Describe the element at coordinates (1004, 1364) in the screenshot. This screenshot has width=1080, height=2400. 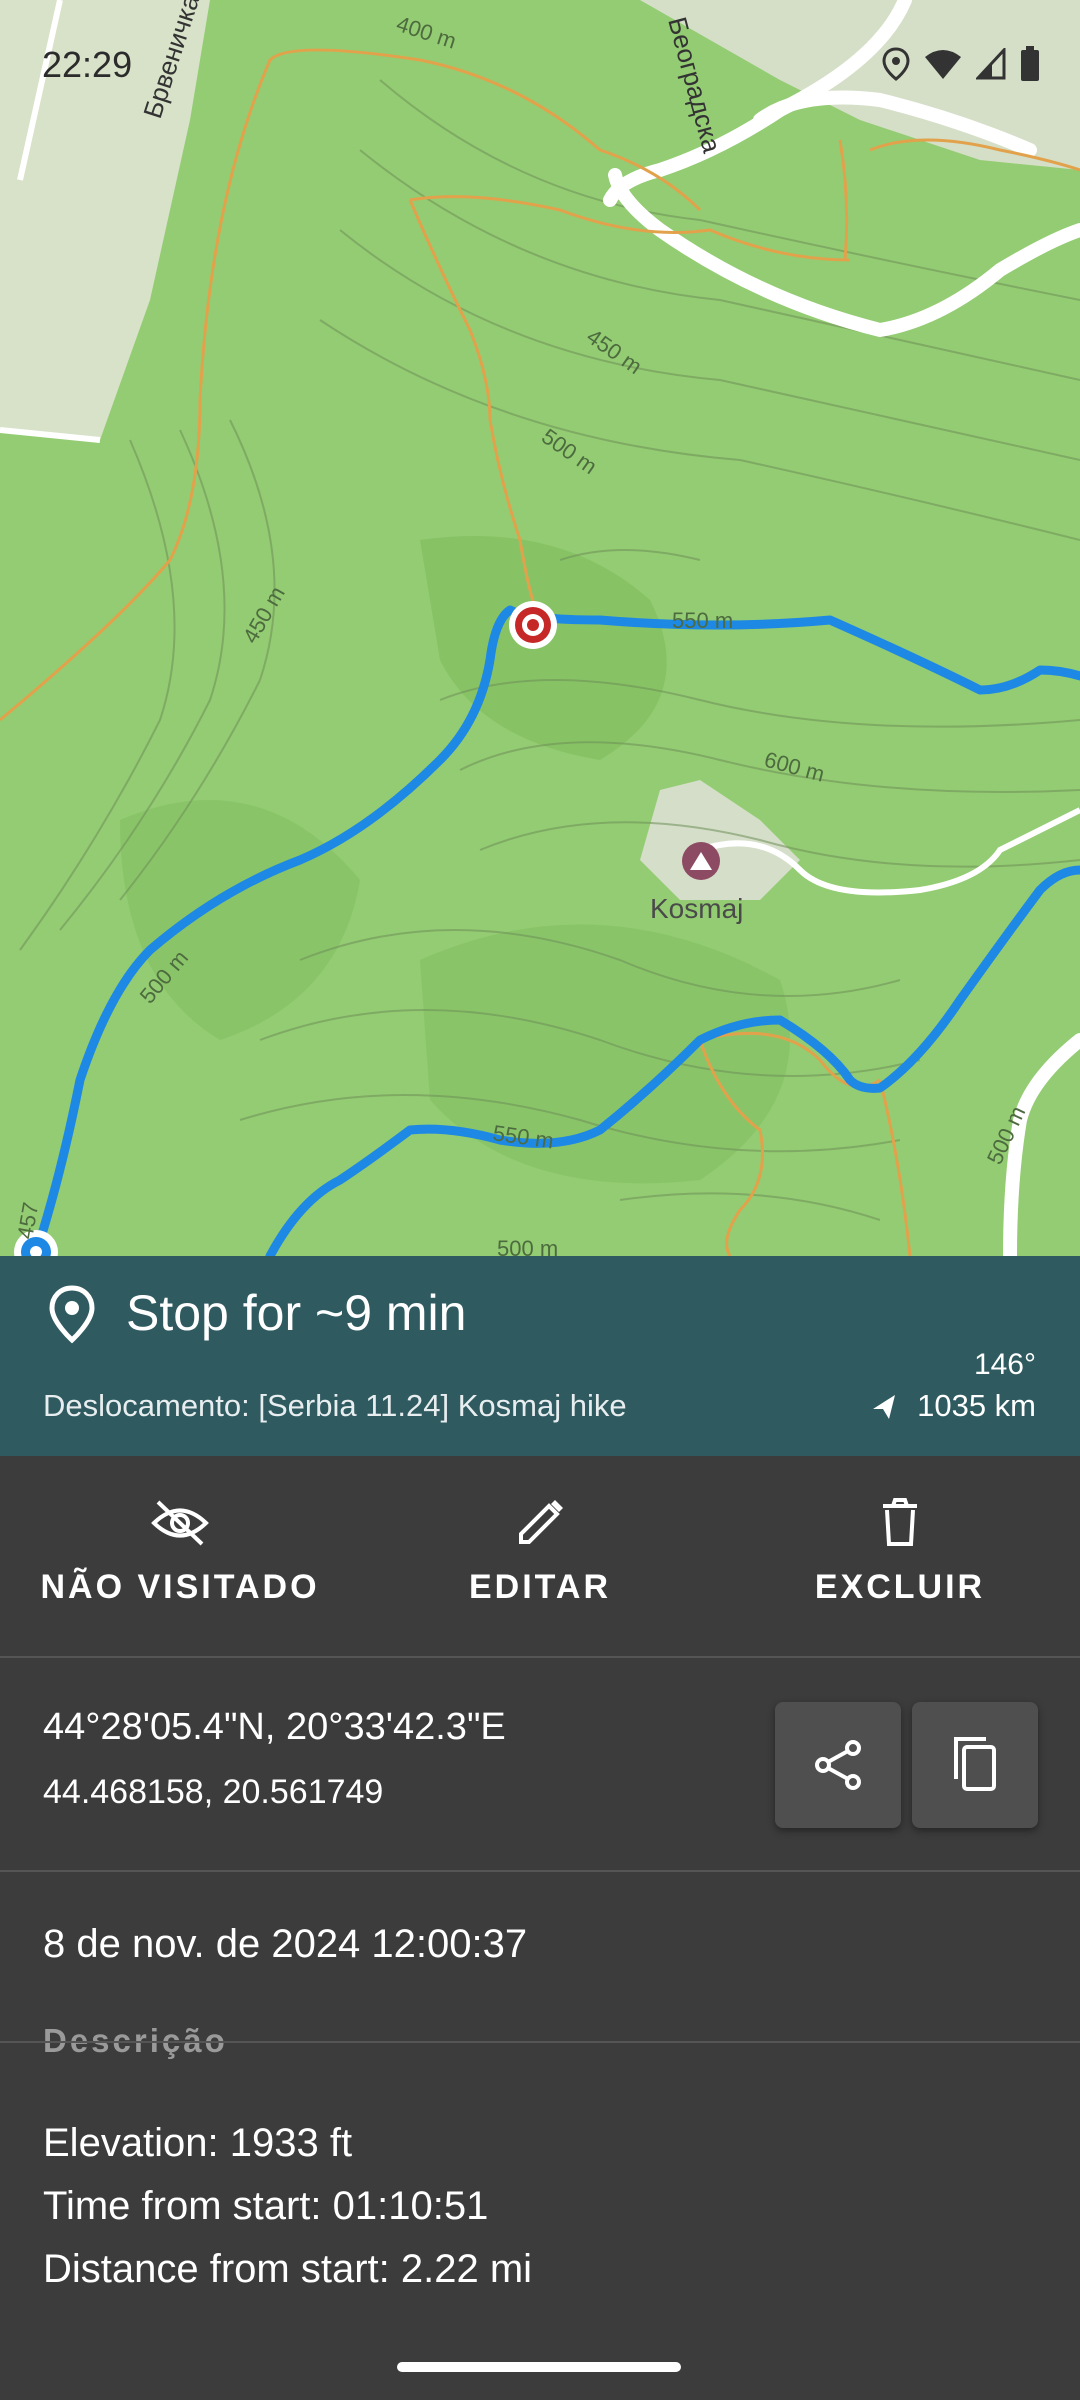
I see `bearing-value: 146°` at that location.